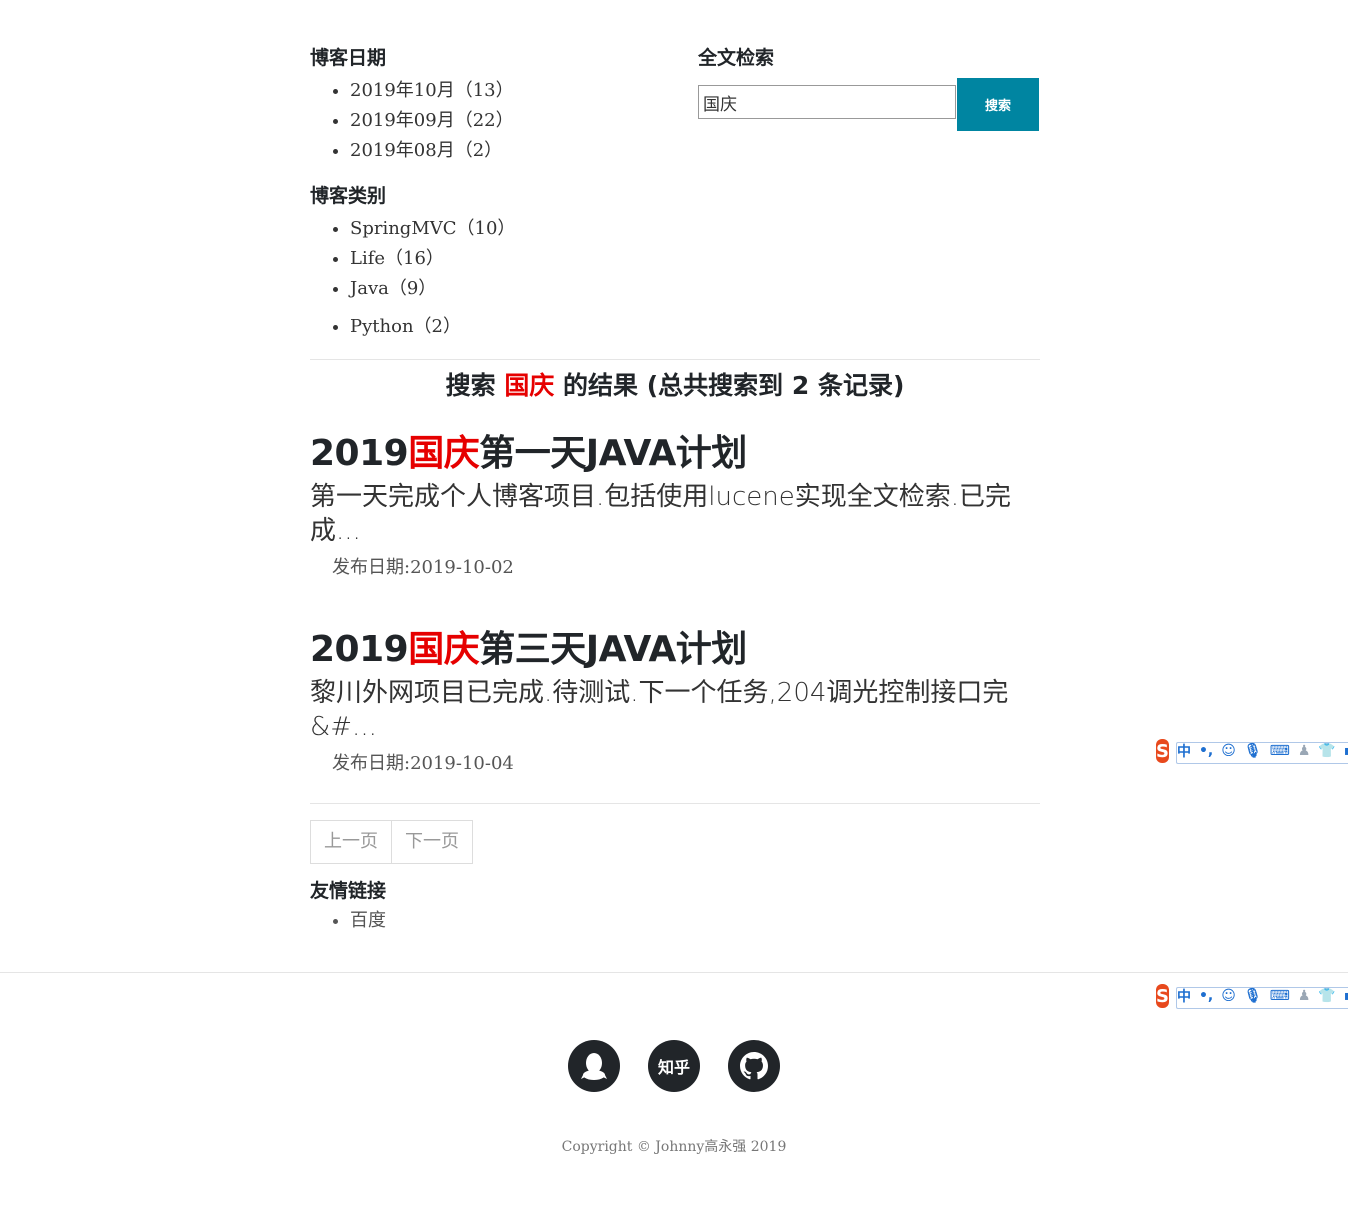 This screenshot has width=1348, height=1208. What do you see at coordinates (613, 453) in the screenshot?
I see `post-title-part: 第一天JAVA计划` at bounding box center [613, 453].